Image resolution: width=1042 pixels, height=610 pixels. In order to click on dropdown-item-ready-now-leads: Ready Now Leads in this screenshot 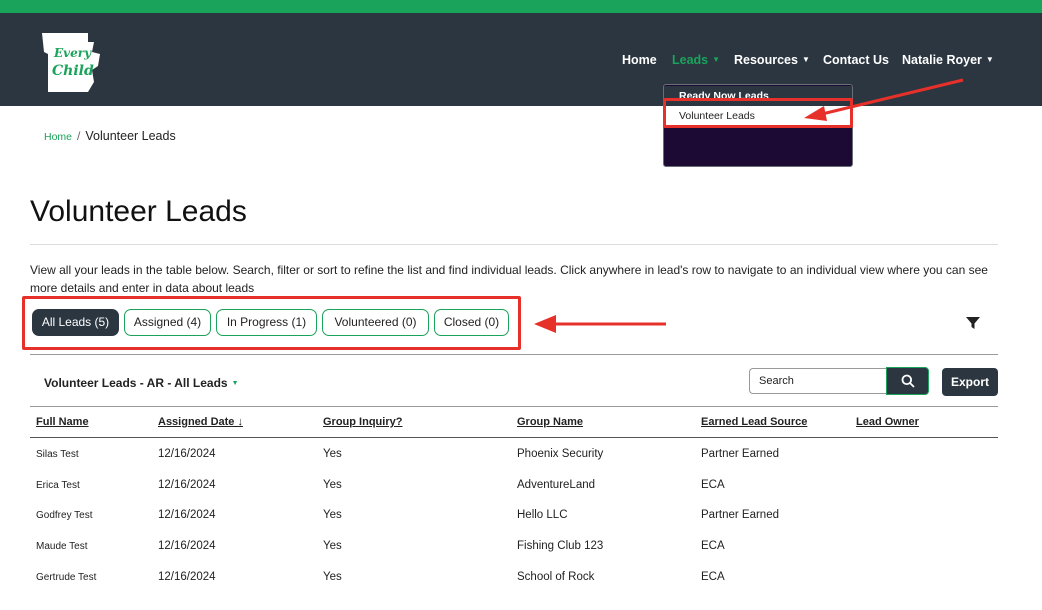, I will do `click(758, 96)`.